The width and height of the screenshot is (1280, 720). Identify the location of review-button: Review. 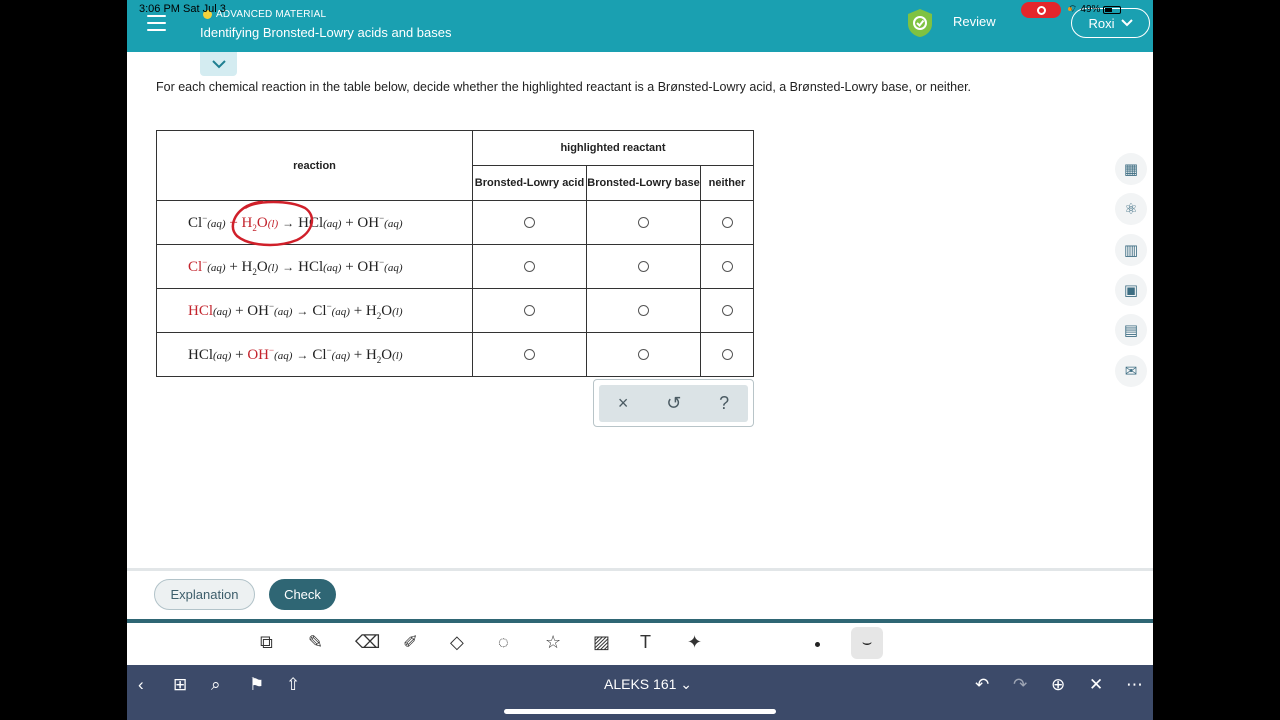
(974, 21).